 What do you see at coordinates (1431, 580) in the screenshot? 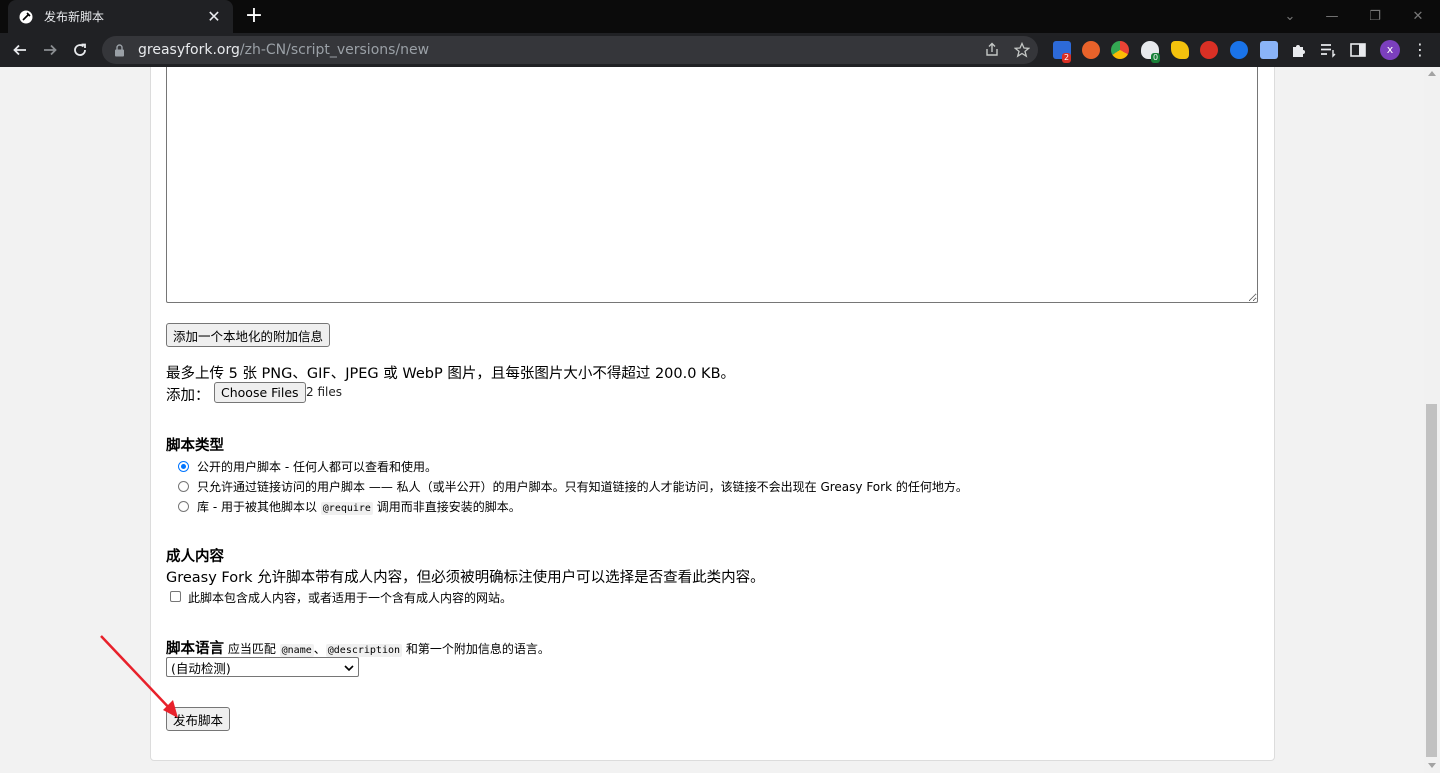
I see `scrollbar-thumb` at bounding box center [1431, 580].